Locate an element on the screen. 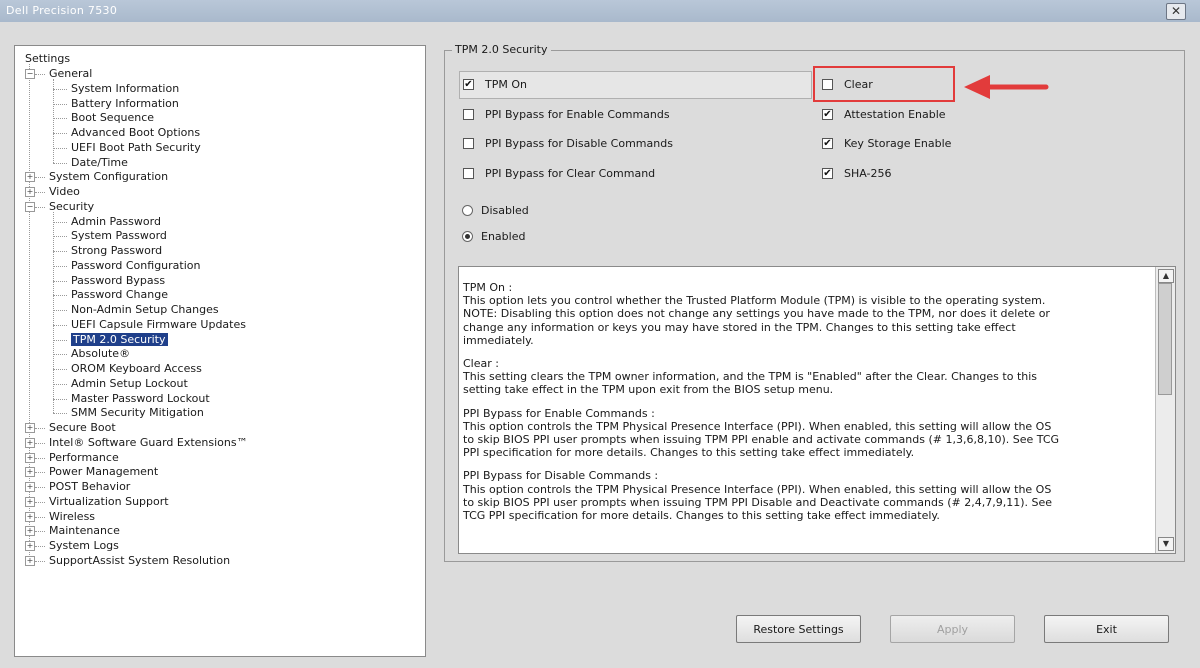 Image resolution: width=1200 pixels, height=668 pixels. help-scrollbar: ▲ ▼ is located at coordinates (1165, 410).